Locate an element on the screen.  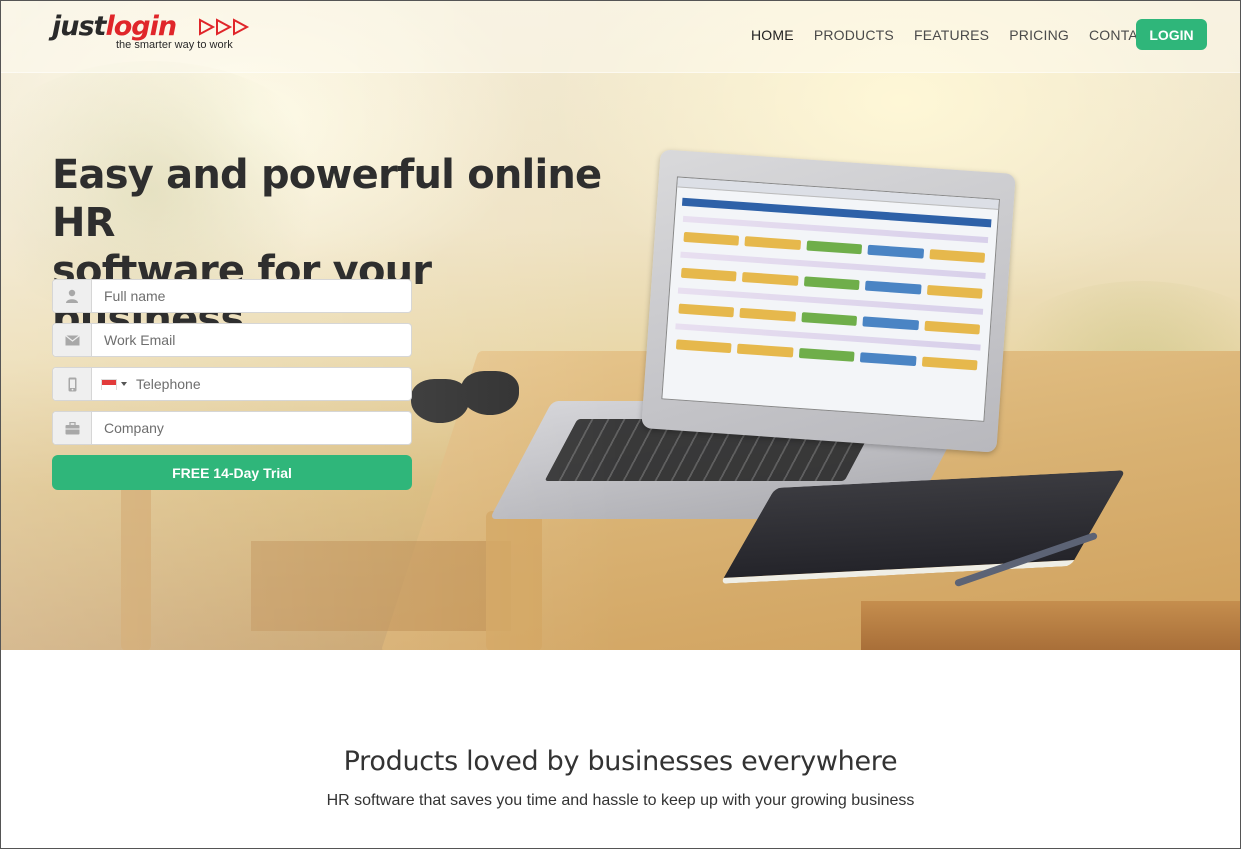
justlogin-logo: justlogin the smarter way to work is located at coordinates (157, 34).